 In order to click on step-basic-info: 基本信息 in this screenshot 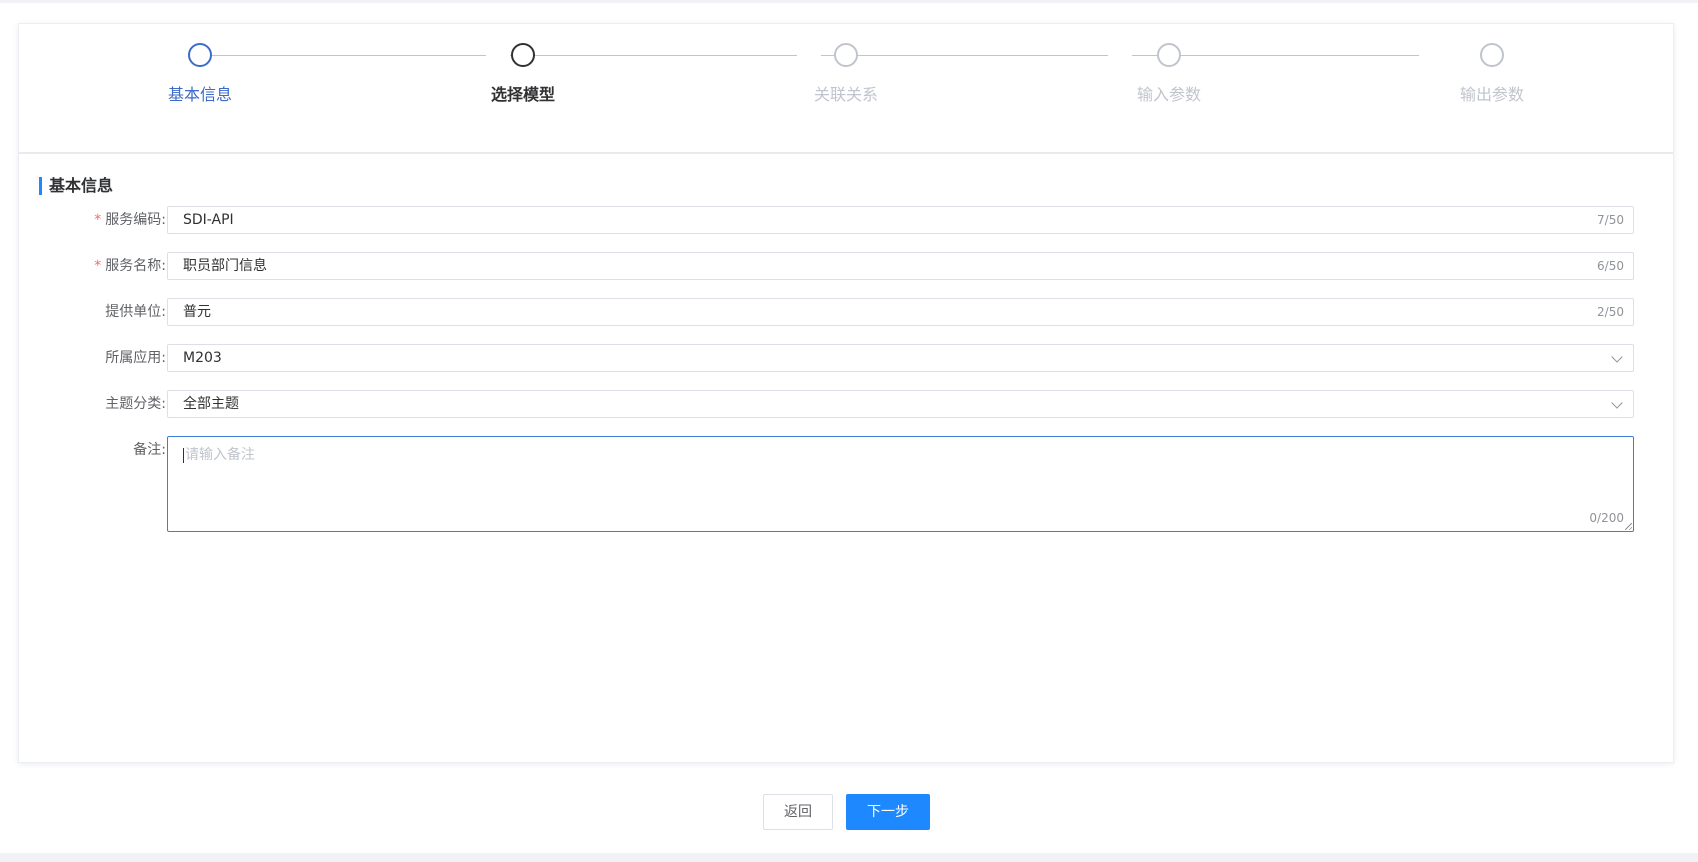, I will do `click(200, 74)`.